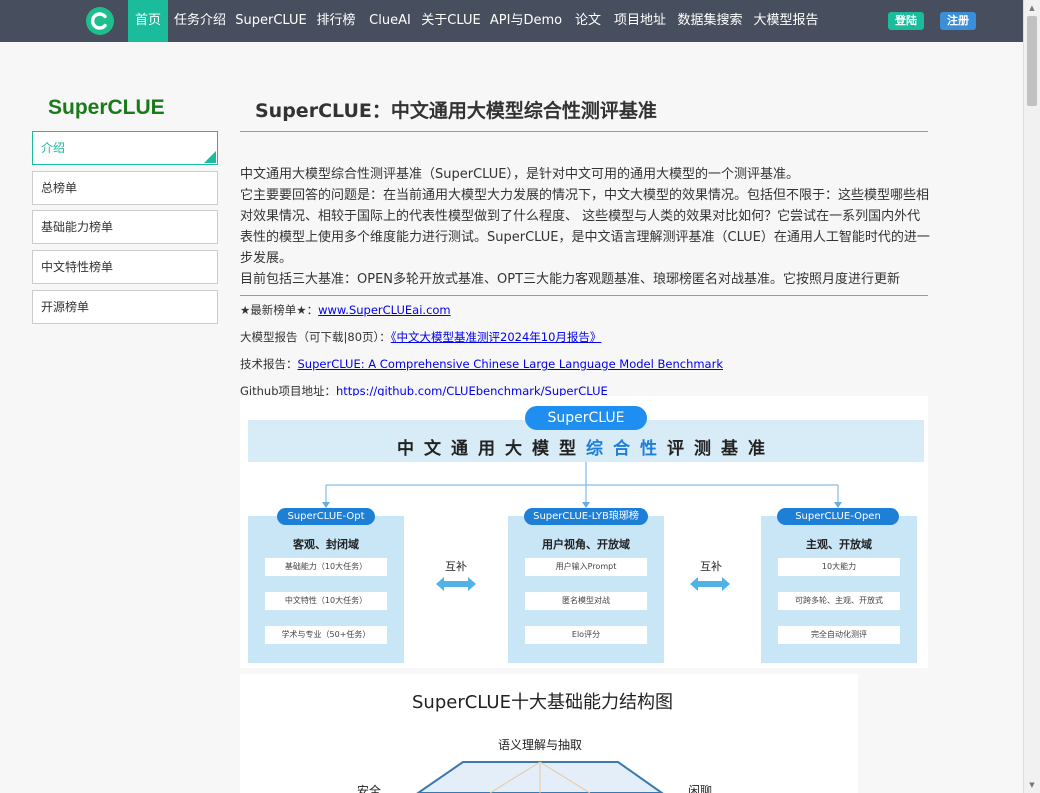 This screenshot has height=793, width=1040. Describe the element at coordinates (626, 449) in the screenshot. I see `diagram-heading-highlight: 综合性` at that location.